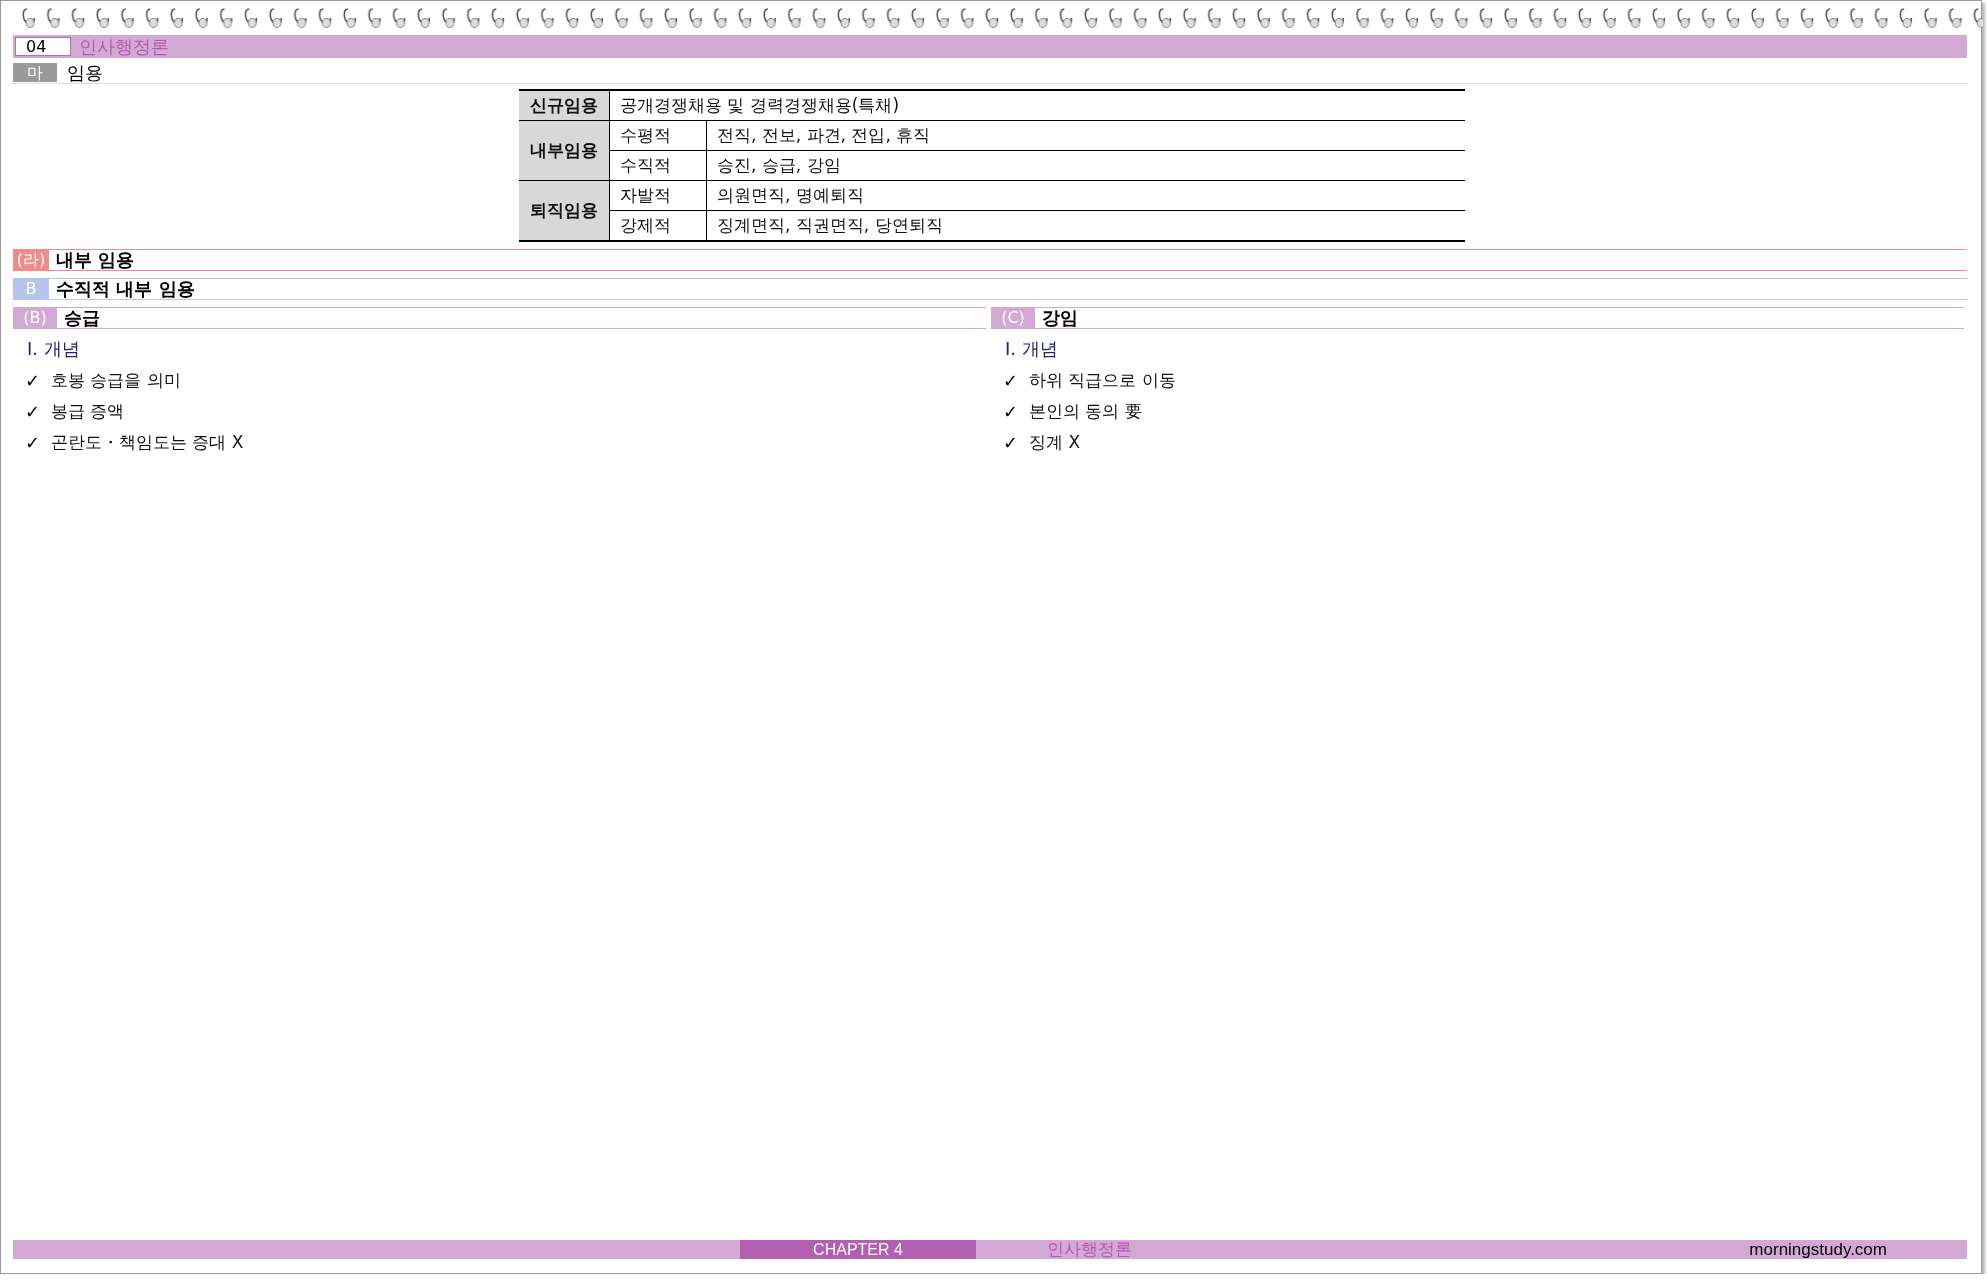 This screenshot has width=1988, height=1281. I want to click on bullet-text: 징계 X, so click(1055, 442).